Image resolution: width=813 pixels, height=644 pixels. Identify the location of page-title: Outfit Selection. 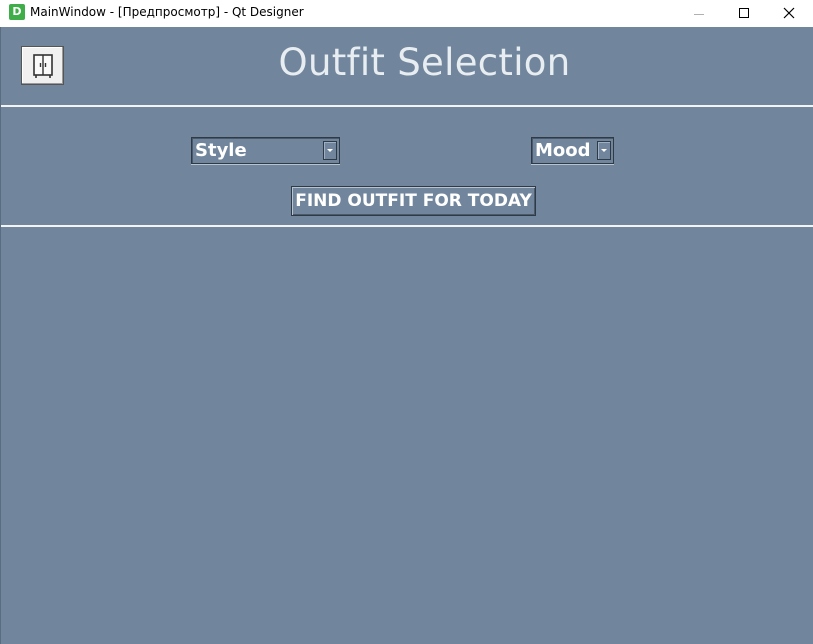
(424, 62).